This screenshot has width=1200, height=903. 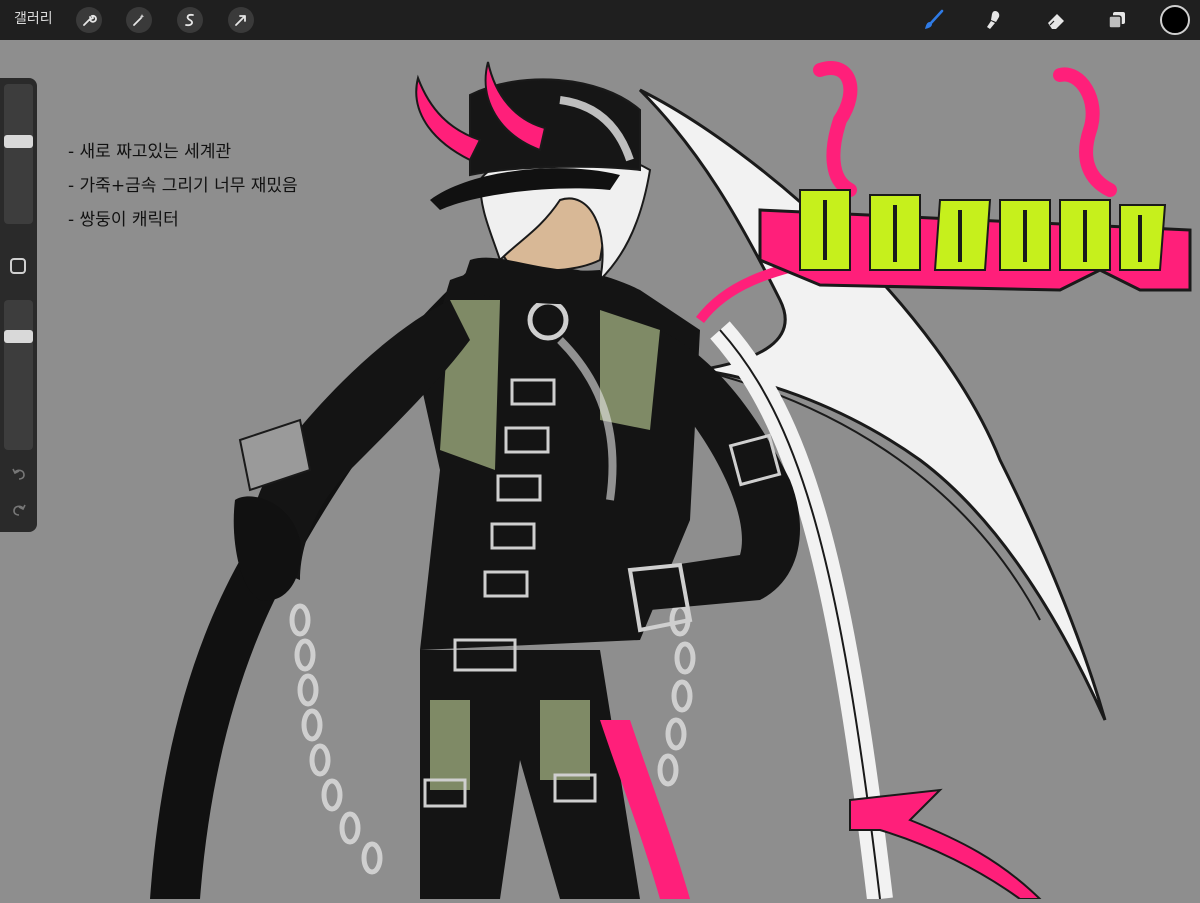 I want to click on selection-s-icon, so click(x=190, y=20).